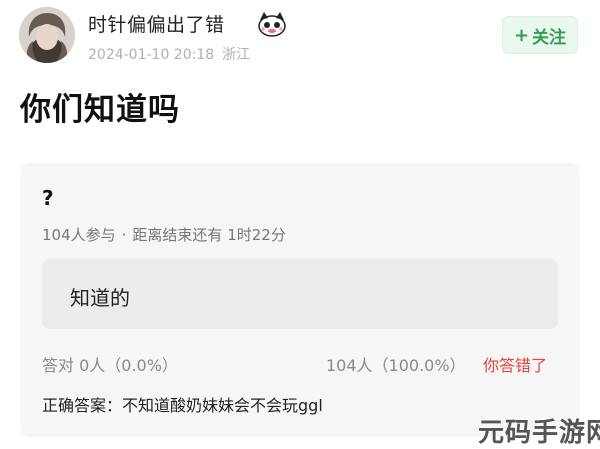 This screenshot has width=600, height=449. I want to click on cartoon-badge-icon, so click(272, 24).